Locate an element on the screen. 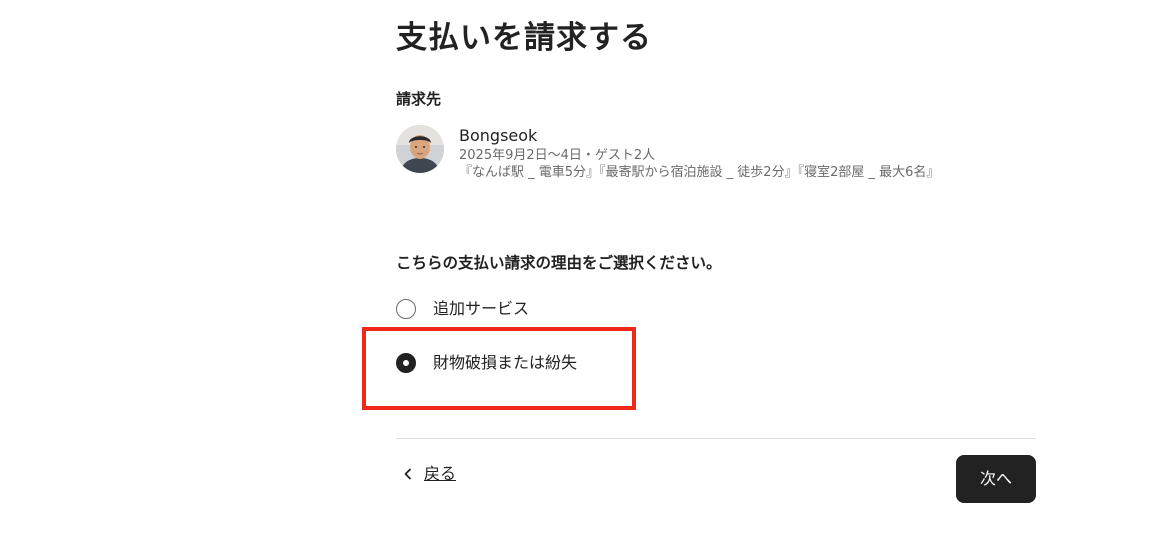  back-label: 戻る is located at coordinates (440, 473).